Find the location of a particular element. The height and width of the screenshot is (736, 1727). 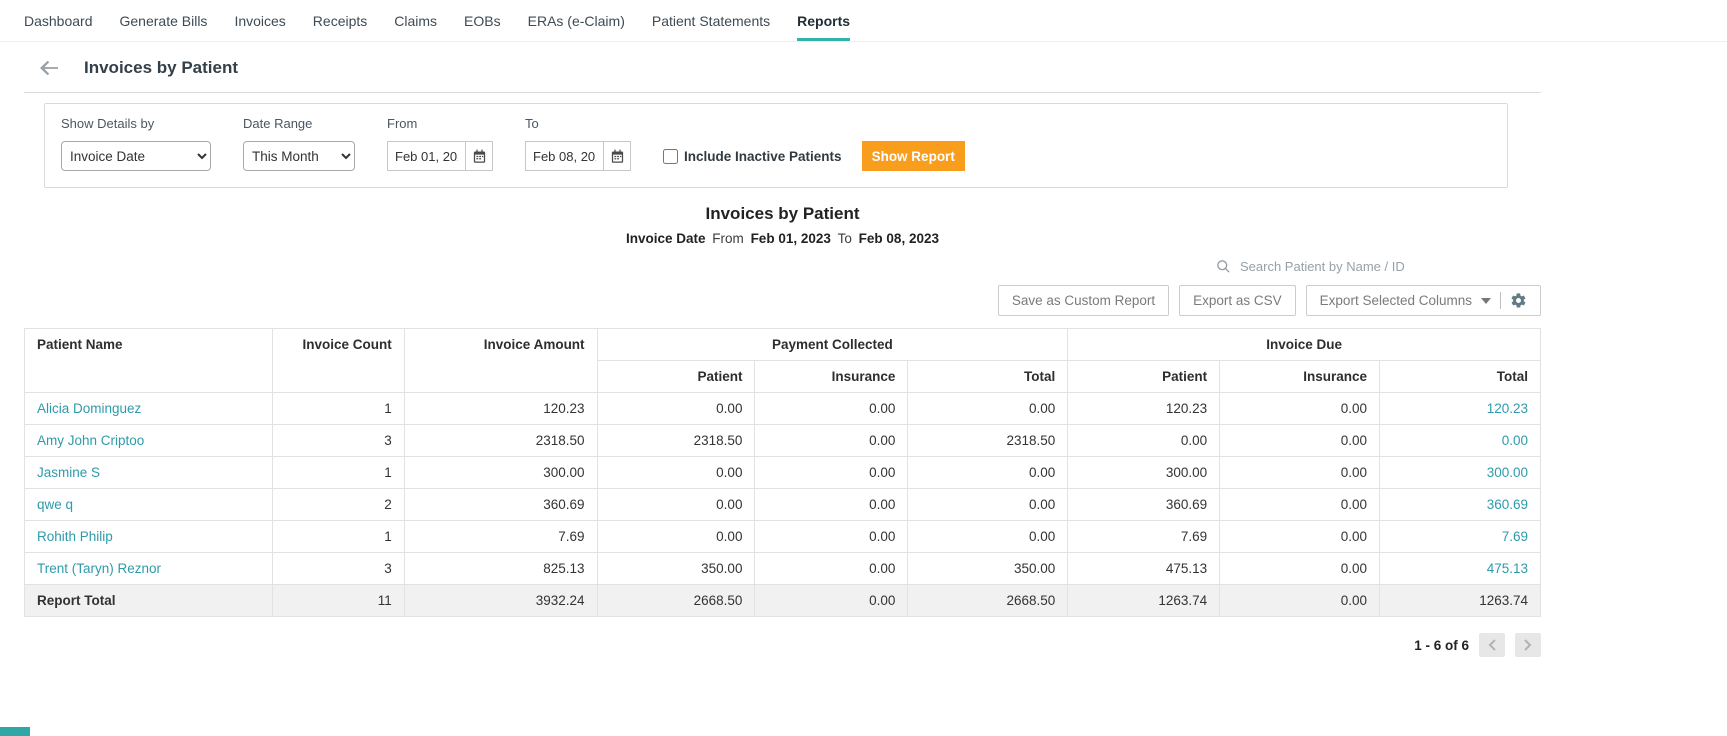

patient-name-link: qwe q is located at coordinates (55, 504).